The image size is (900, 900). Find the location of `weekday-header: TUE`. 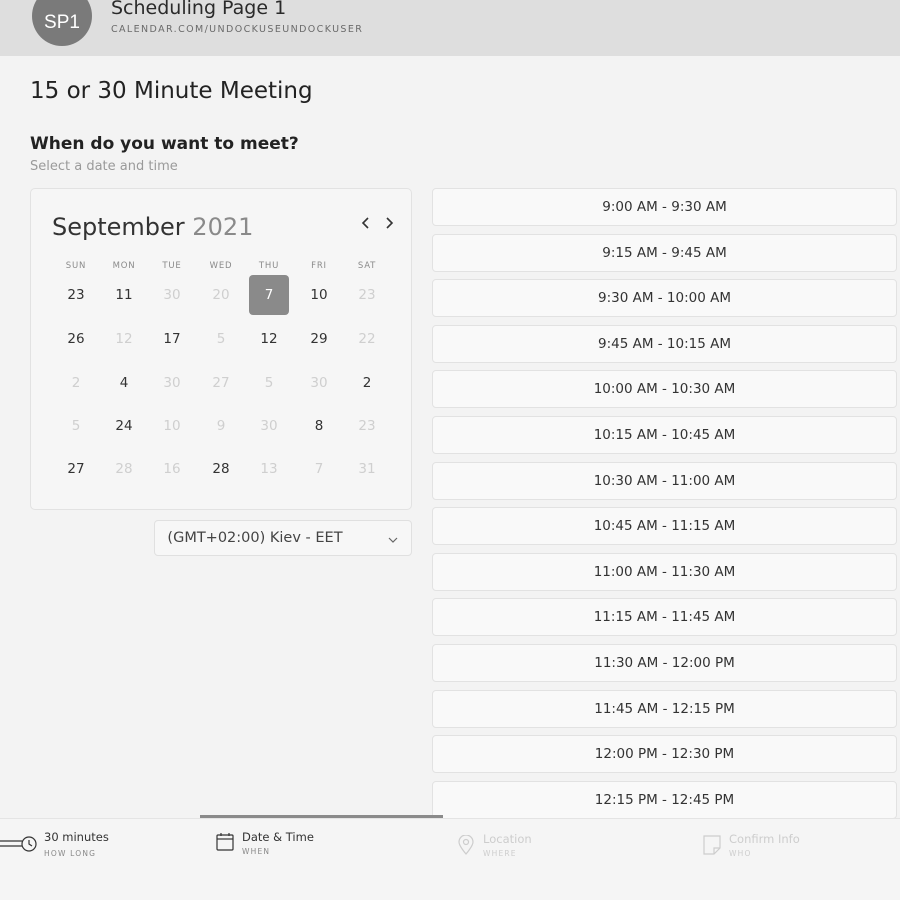

weekday-header: TUE is located at coordinates (172, 266).